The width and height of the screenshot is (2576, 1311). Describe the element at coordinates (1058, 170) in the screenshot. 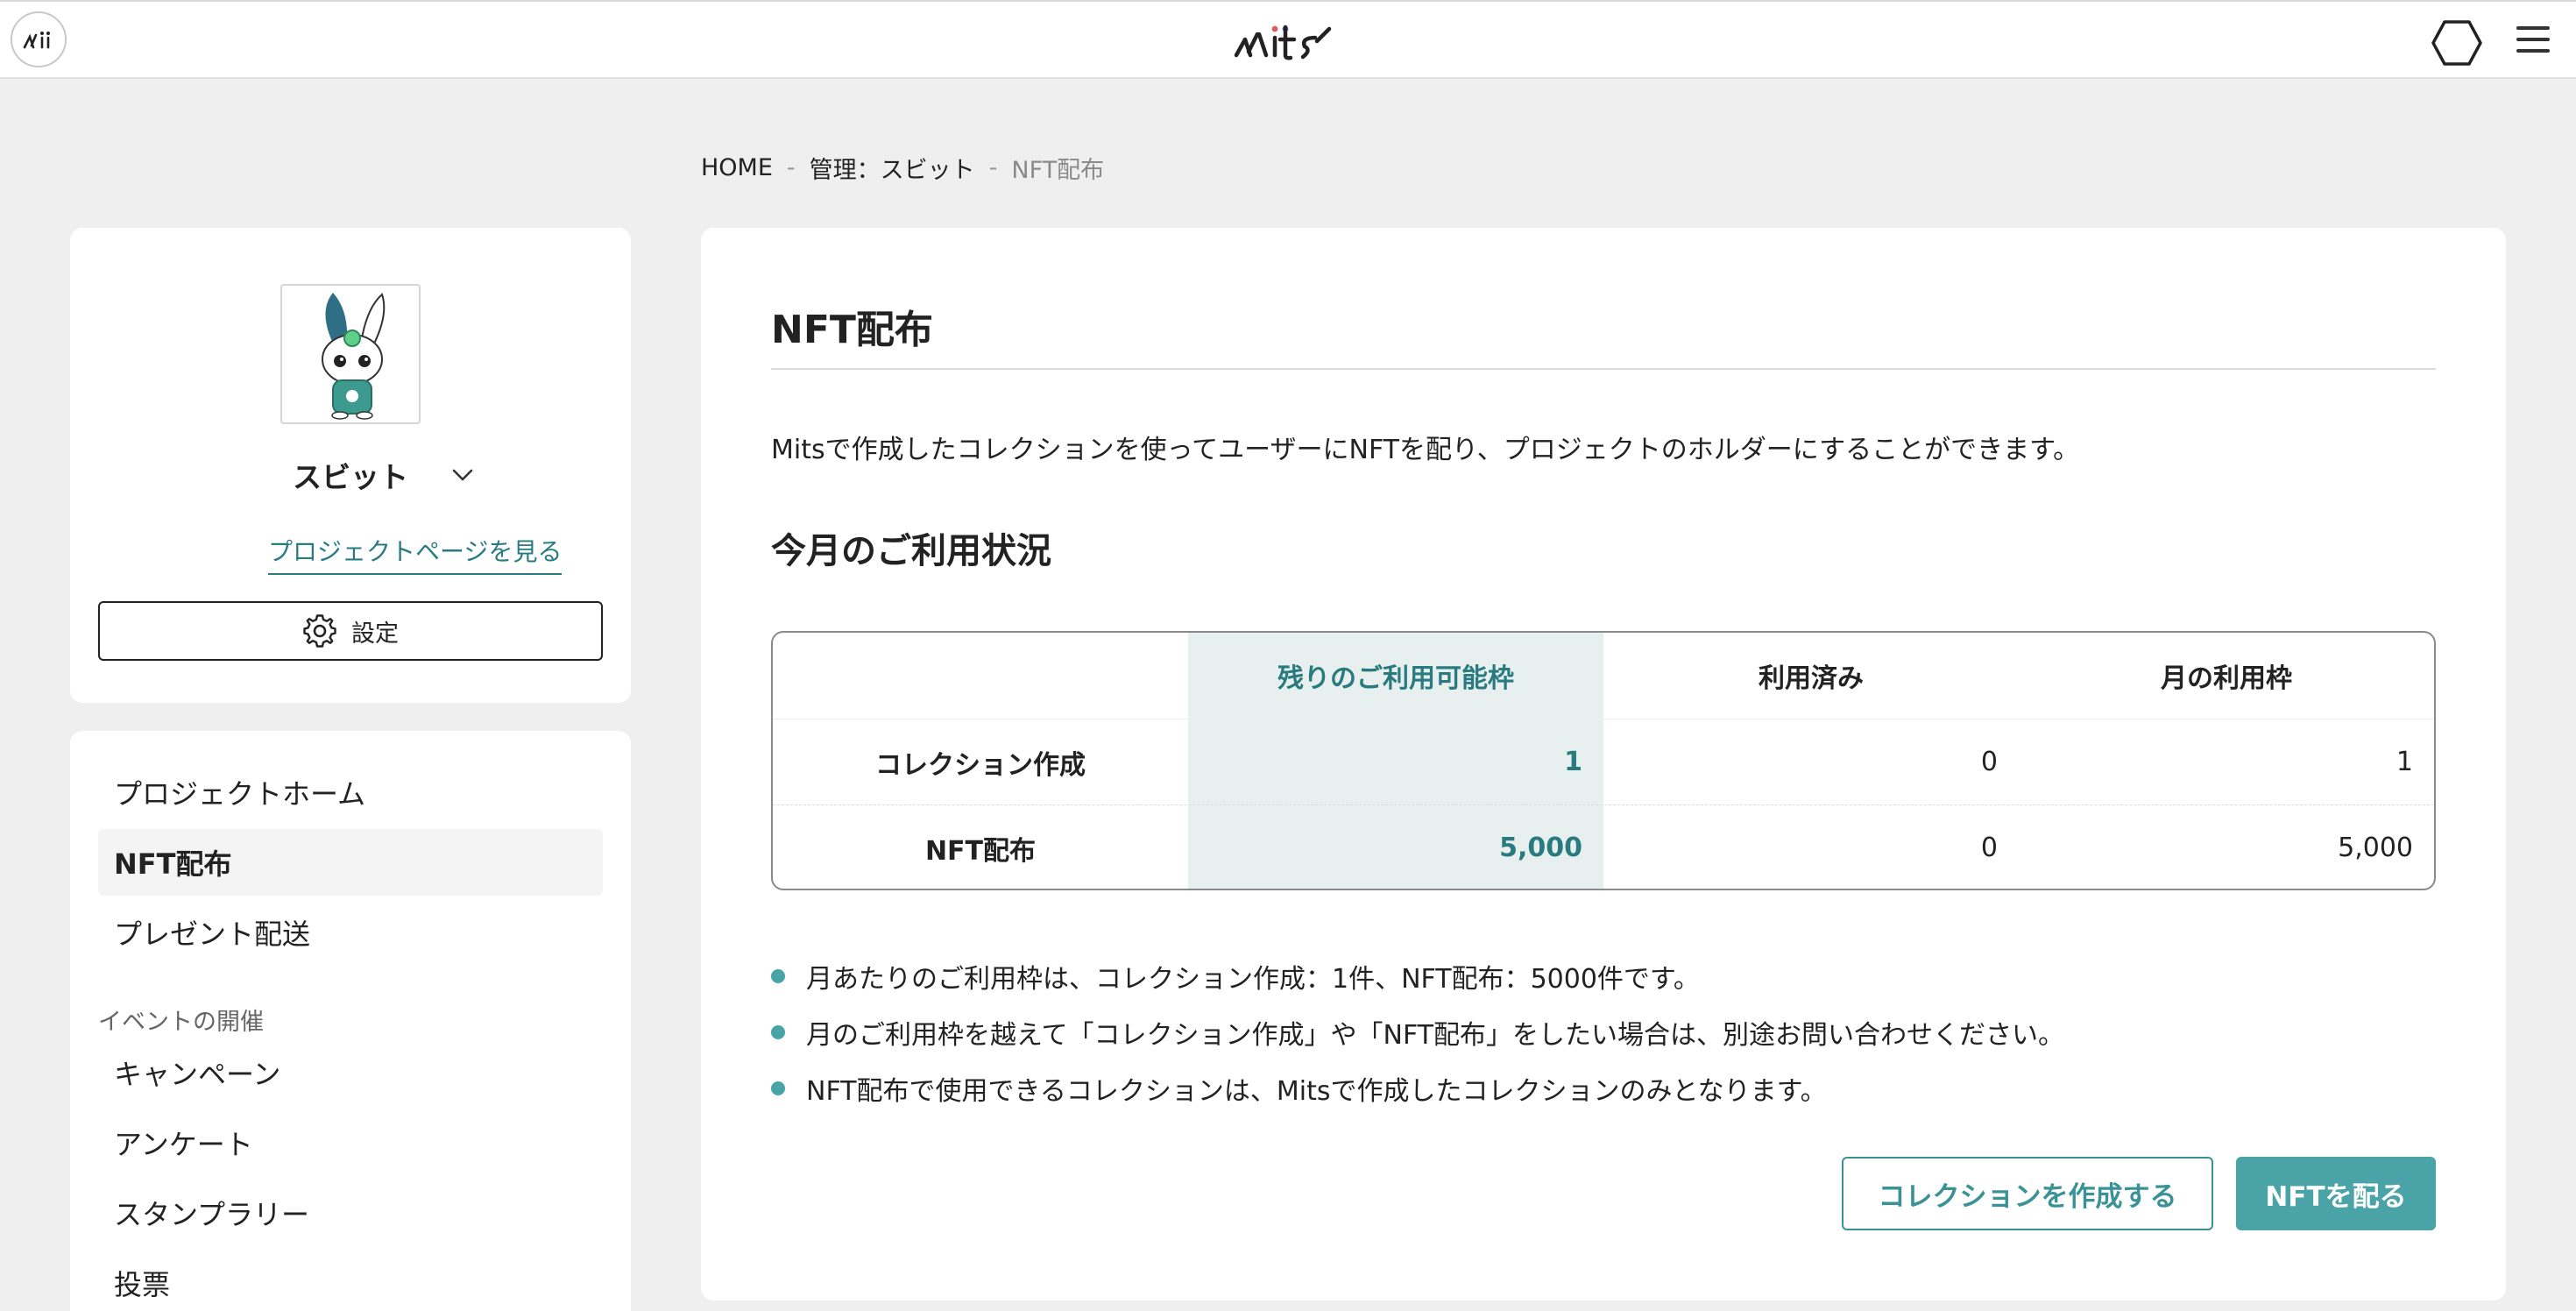

I see `breadcrumb-current: NFT配布` at that location.